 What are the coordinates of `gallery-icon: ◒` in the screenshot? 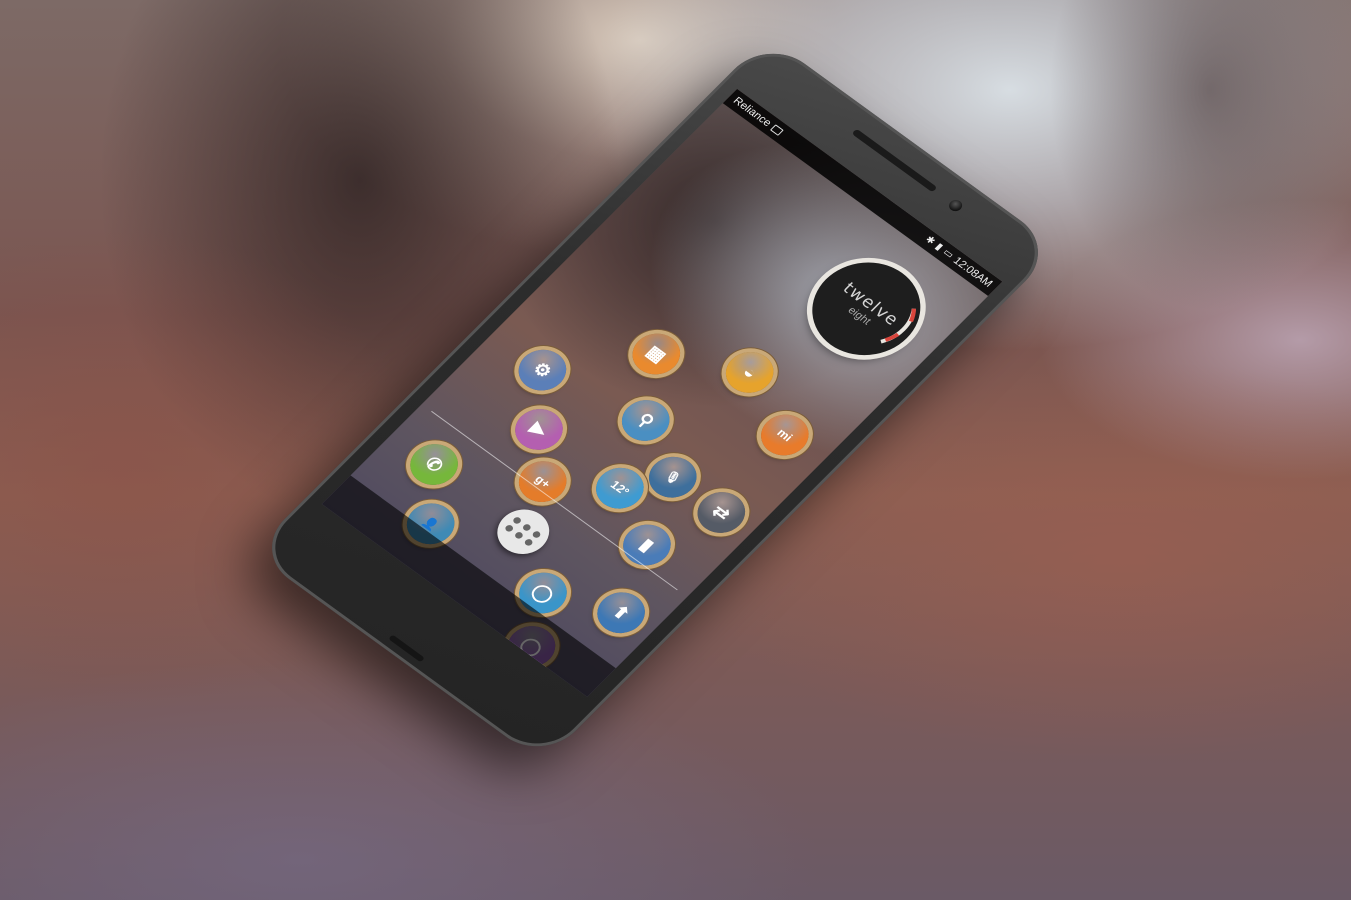 It's located at (750, 372).